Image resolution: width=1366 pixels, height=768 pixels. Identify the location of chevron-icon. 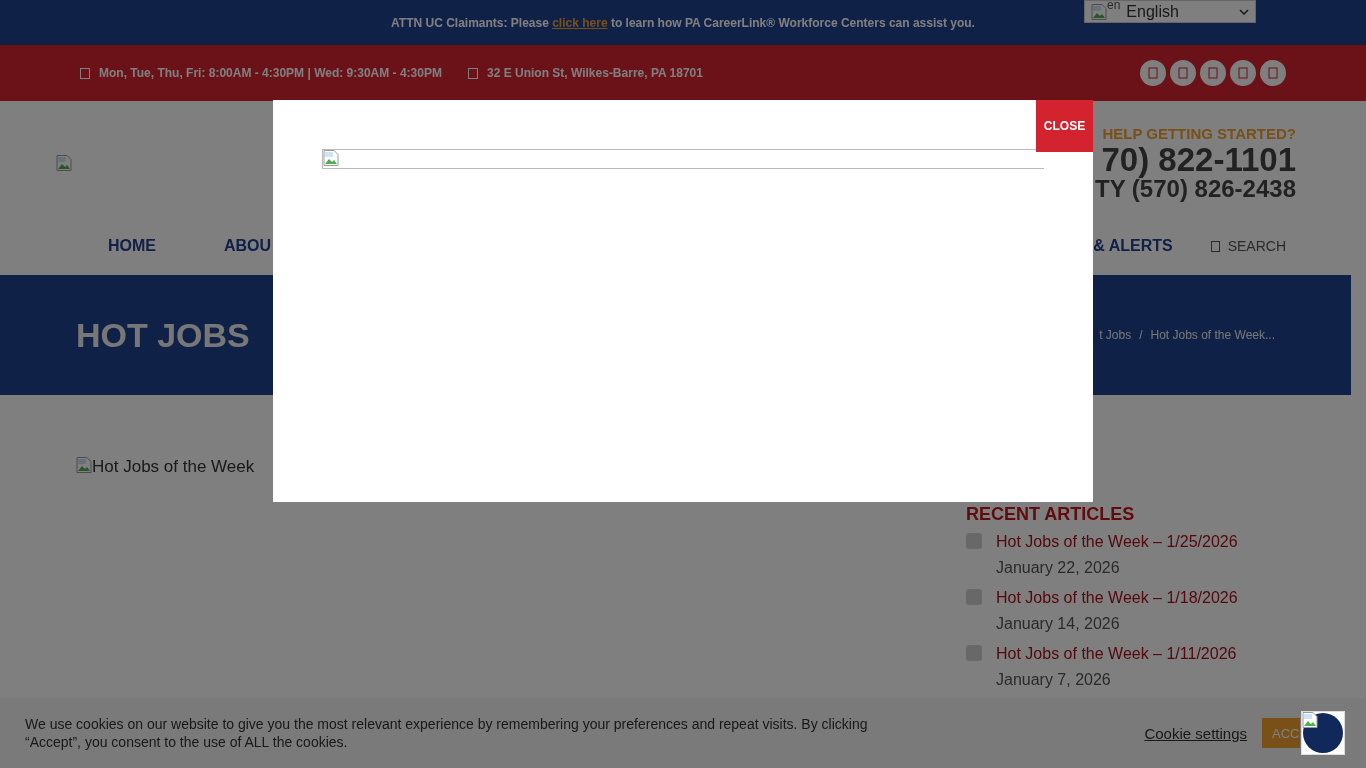
(1244, 11).